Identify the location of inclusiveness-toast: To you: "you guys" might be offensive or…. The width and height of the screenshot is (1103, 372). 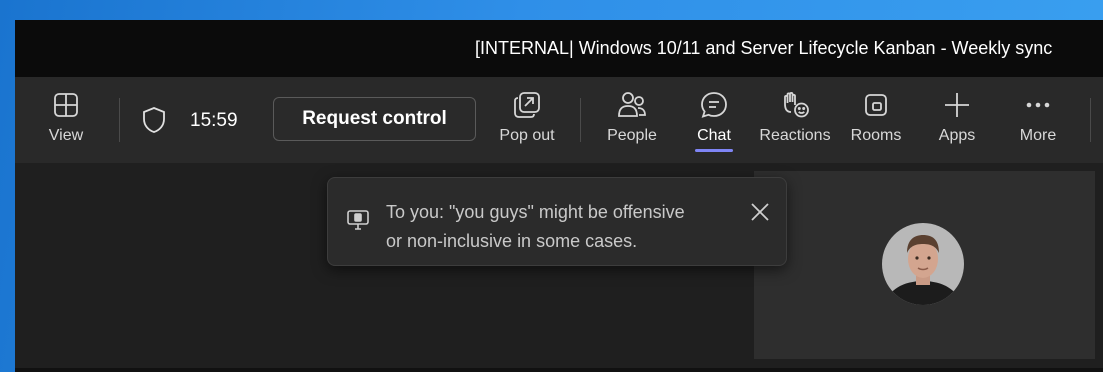
(557, 221).